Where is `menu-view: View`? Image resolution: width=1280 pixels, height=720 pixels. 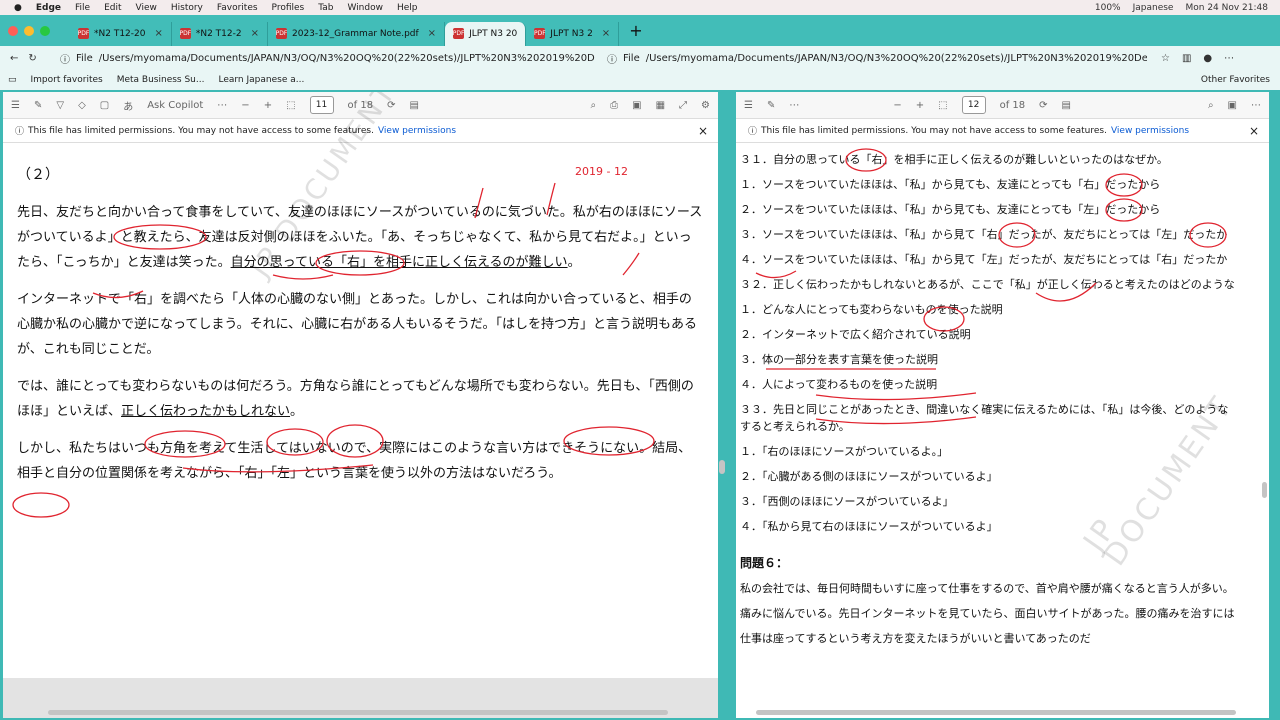
menu-view: View is located at coordinates (146, 8).